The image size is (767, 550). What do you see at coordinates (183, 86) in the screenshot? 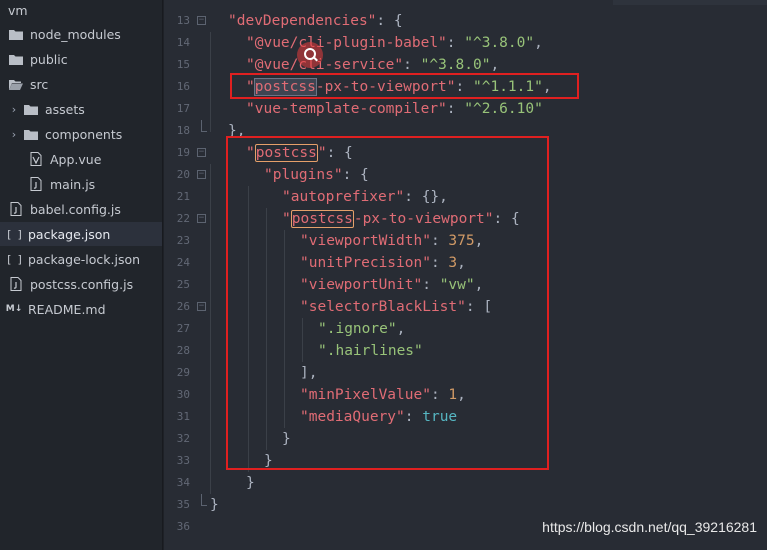
I see `line-number: 16` at bounding box center [183, 86].